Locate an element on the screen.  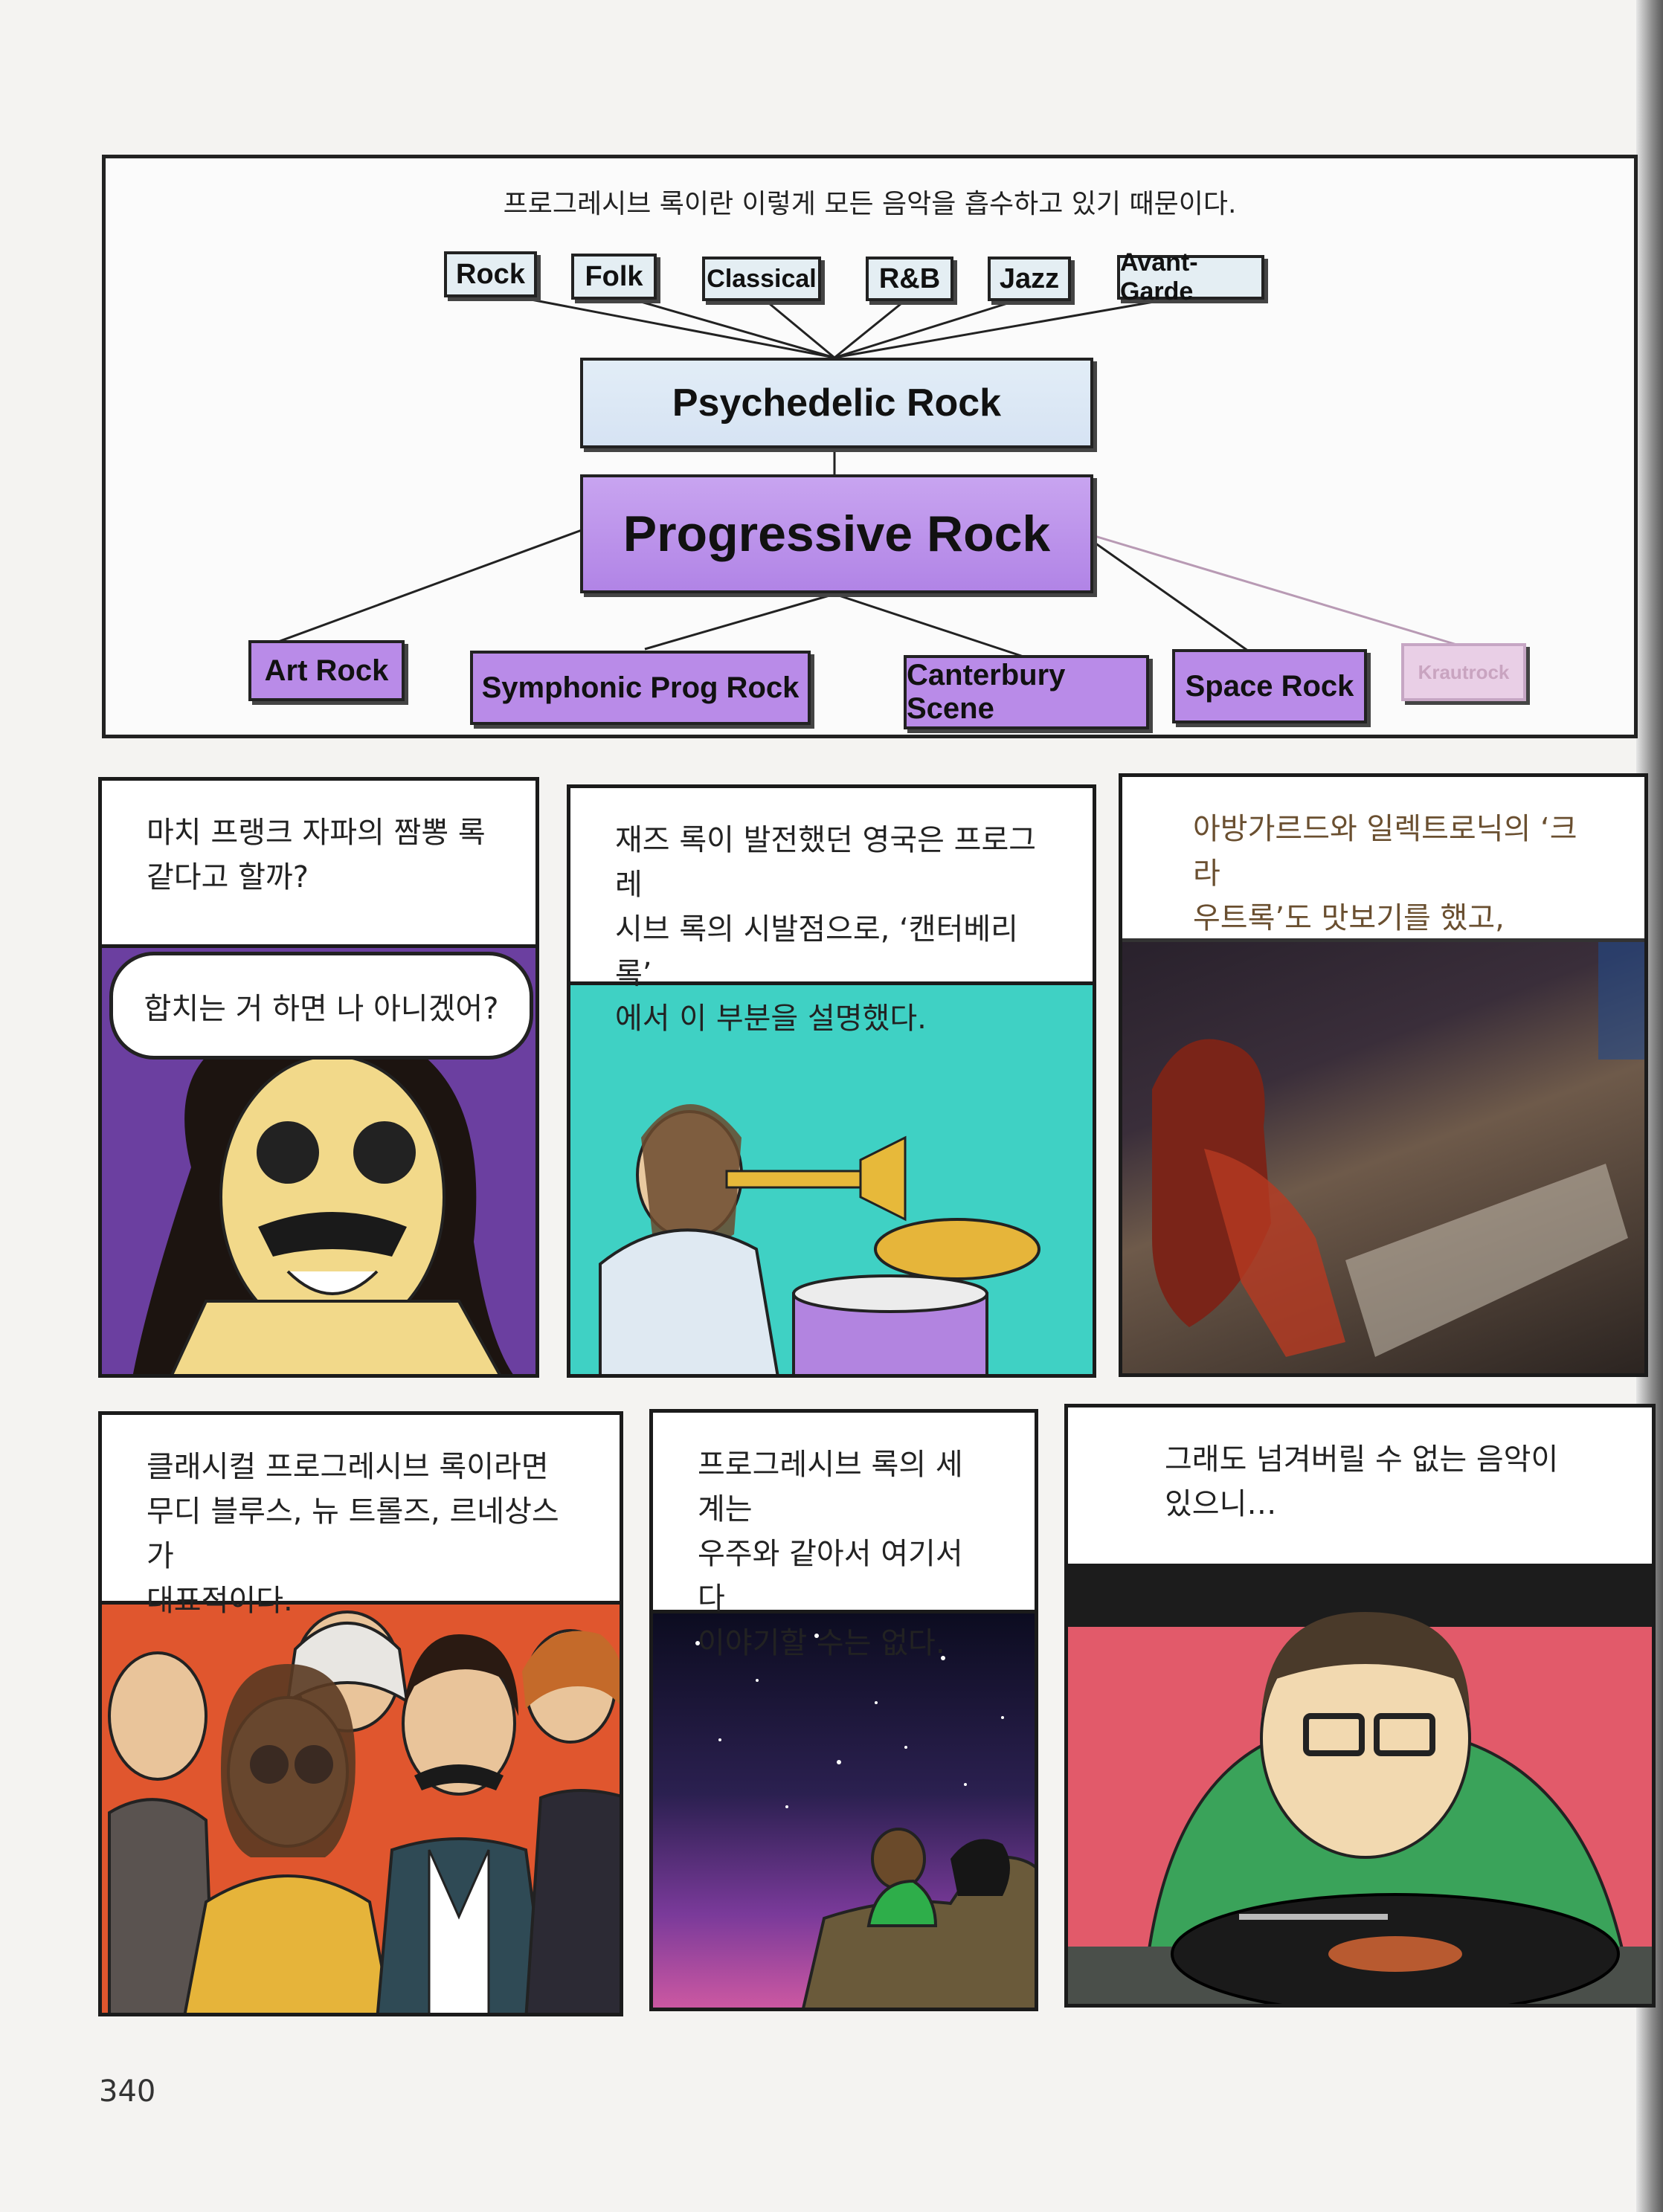
caption-line: 시브 록의 시발점으로, ‘캔터베리 록’ is located at coordinates (817, 952).